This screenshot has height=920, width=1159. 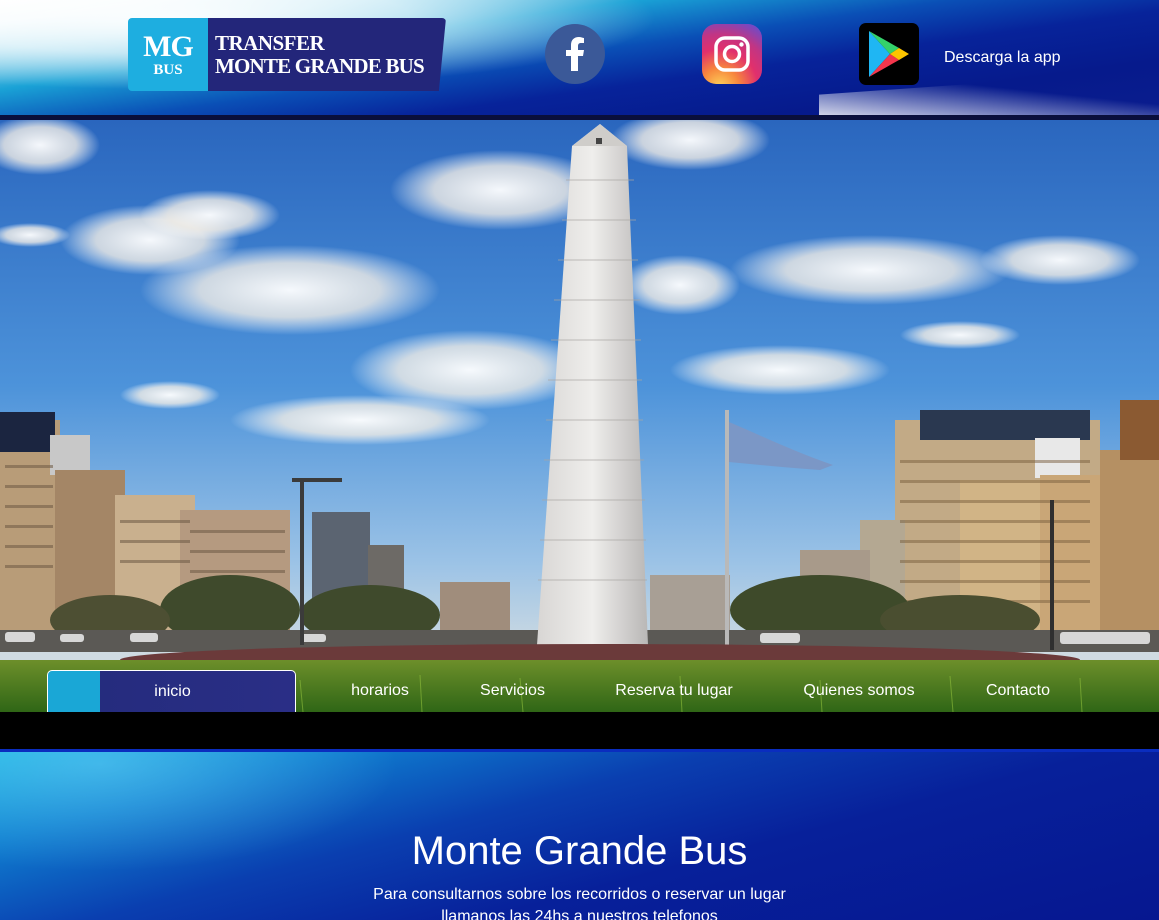 I want to click on google-play-icon, so click(x=889, y=54).